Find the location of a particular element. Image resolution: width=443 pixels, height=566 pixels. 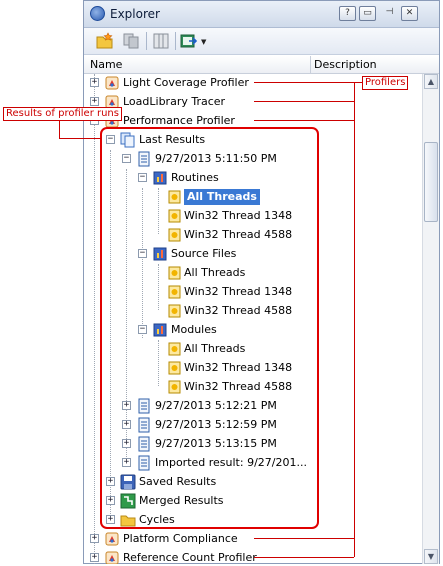

close-button: ✕ is located at coordinates (409, 13).